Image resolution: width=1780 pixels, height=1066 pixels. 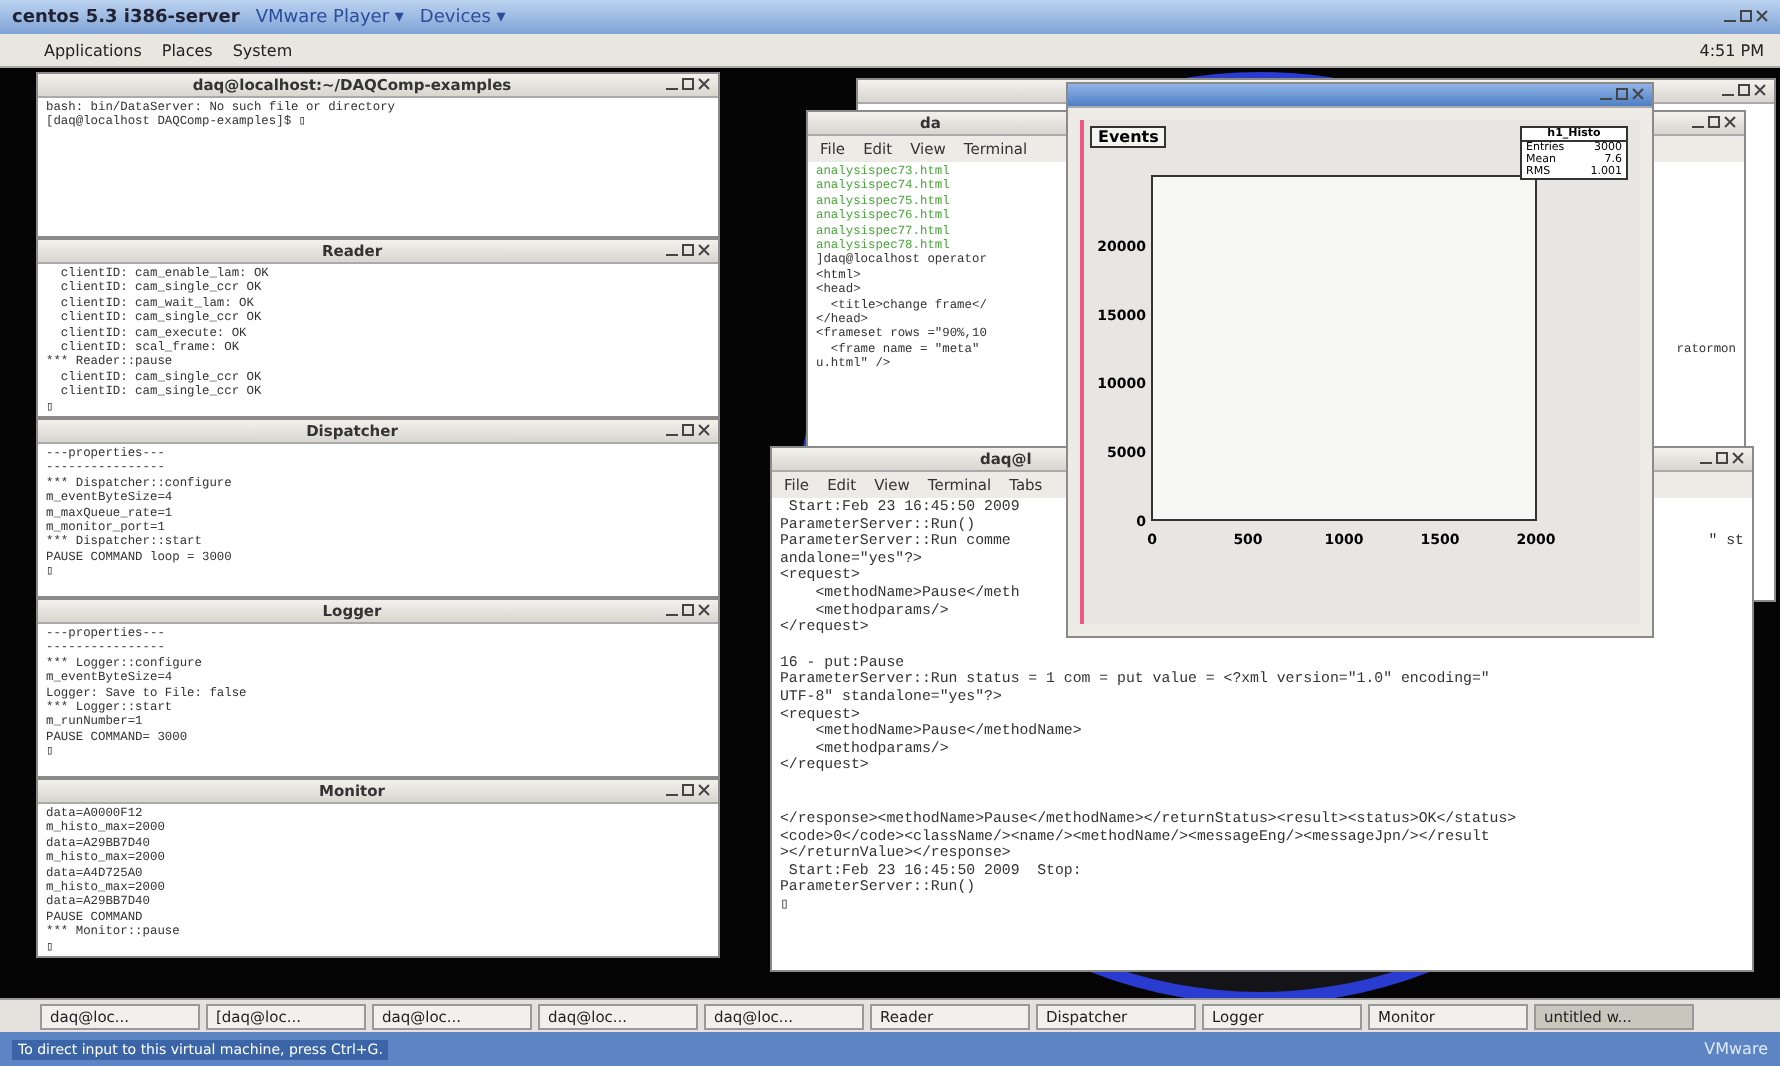 What do you see at coordinates (126, 17) in the screenshot?
I see `vm-title: centos 5.3 i386-server` at bounding box center [126, 17].